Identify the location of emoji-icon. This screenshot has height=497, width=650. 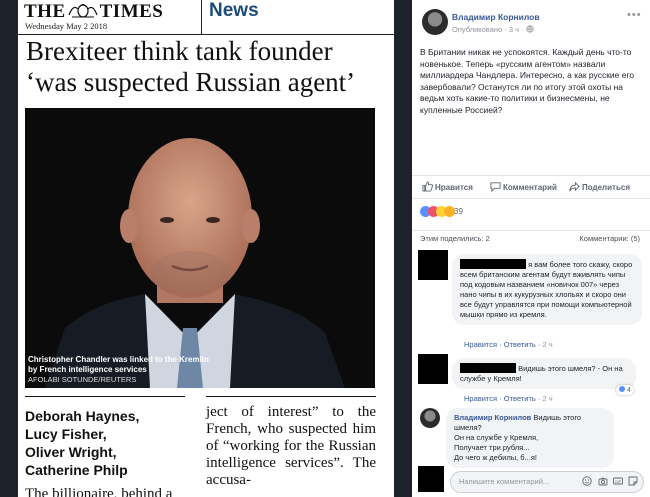
(587, 481).